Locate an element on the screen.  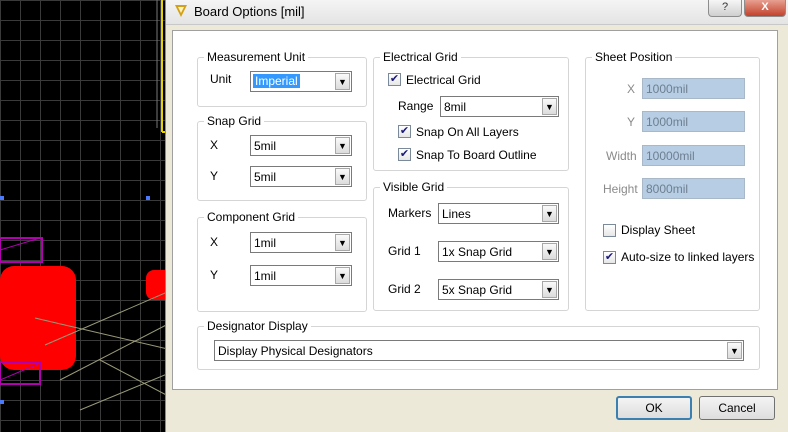
electrical-grid-checkbox-label: Electrical Grid is located at coordinates (443, 80).